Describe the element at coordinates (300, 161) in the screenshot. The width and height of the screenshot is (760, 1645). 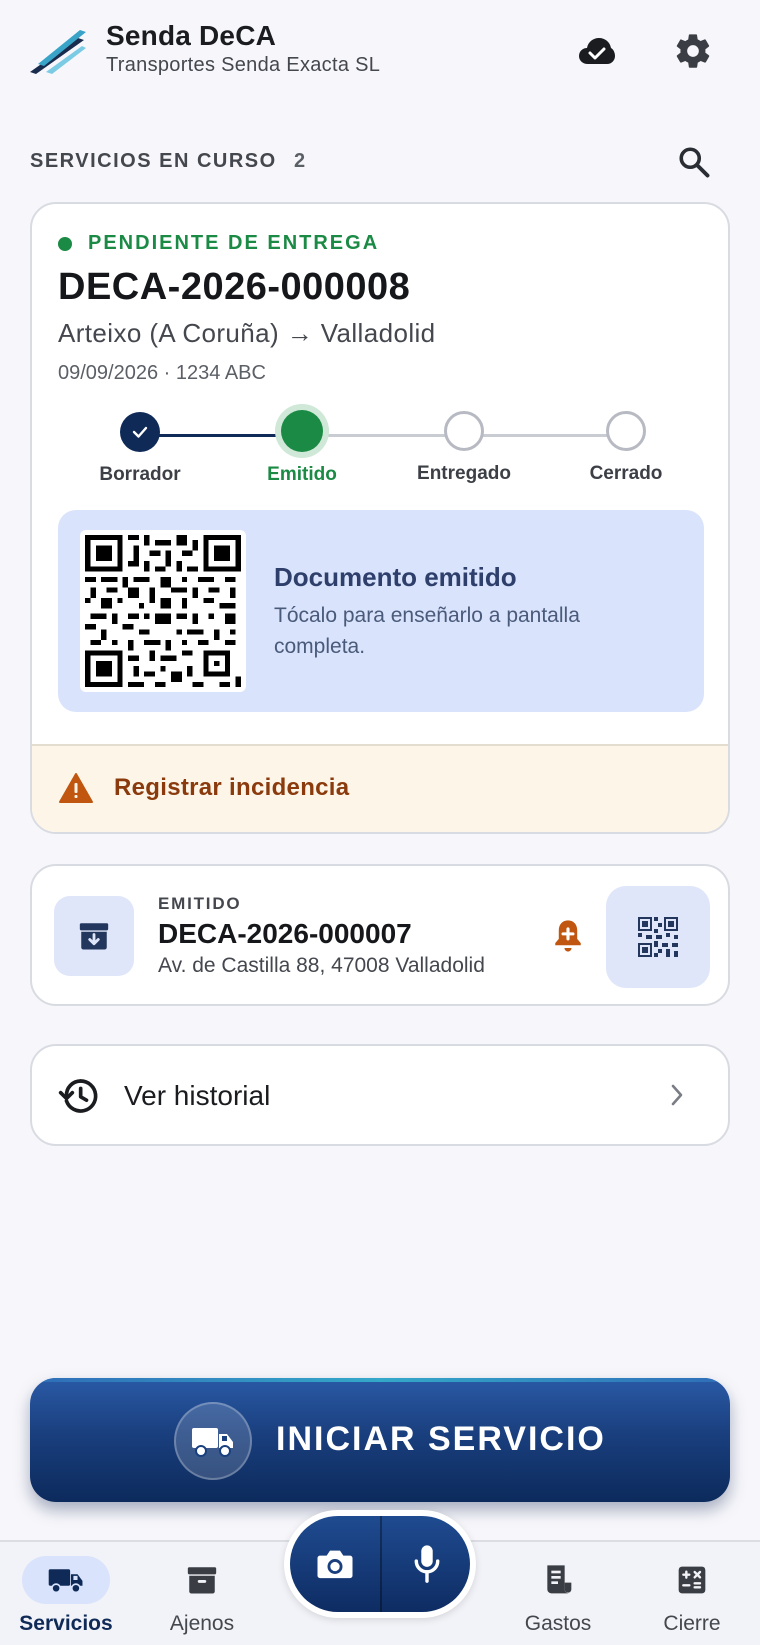
I see `section-count: 2` at that location.